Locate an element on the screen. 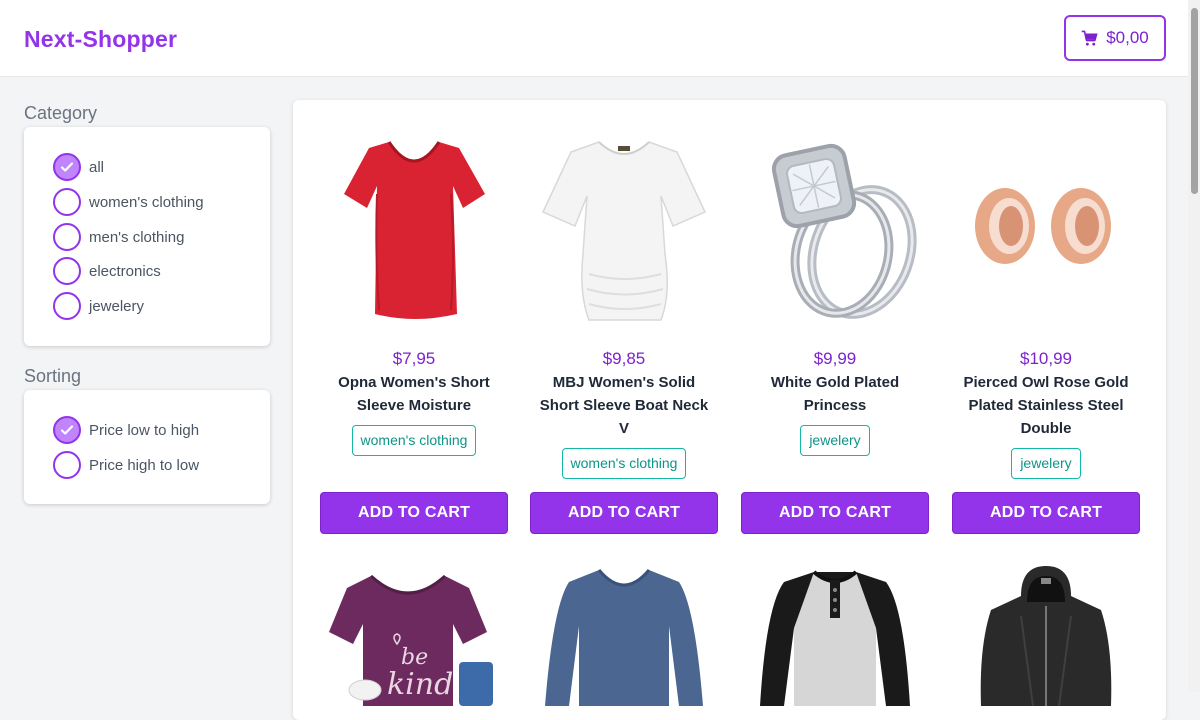 Image resolution: width=1200 pixels, height=720 pixels. category-label: men's clothing is located at coordinates (137, 237).